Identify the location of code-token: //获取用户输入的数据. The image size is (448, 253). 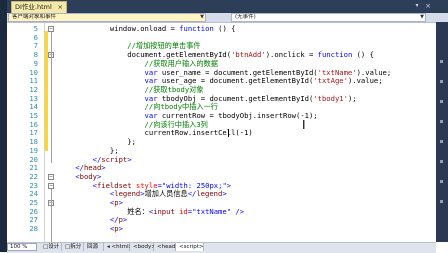
(138, 63).